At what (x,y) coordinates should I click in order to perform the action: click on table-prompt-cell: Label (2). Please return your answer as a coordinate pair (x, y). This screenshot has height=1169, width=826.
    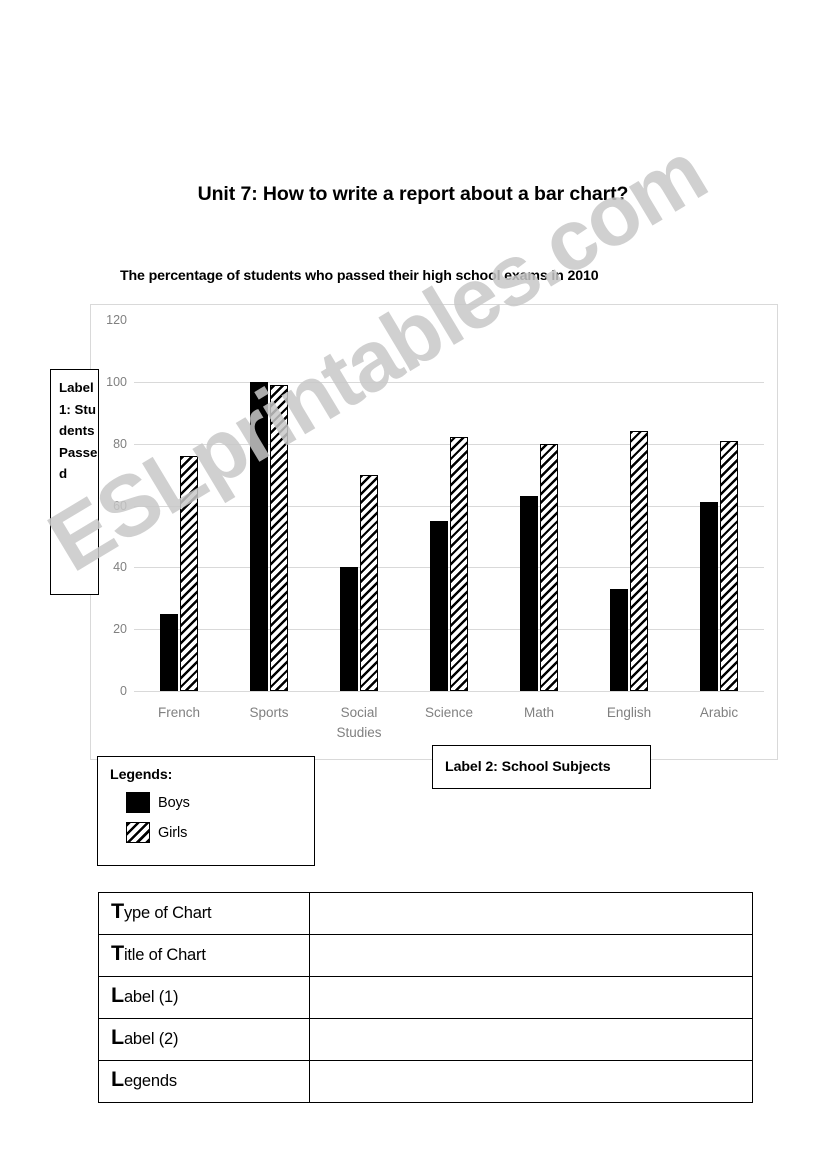
    Looking at the image, I should click on (204, 1039).